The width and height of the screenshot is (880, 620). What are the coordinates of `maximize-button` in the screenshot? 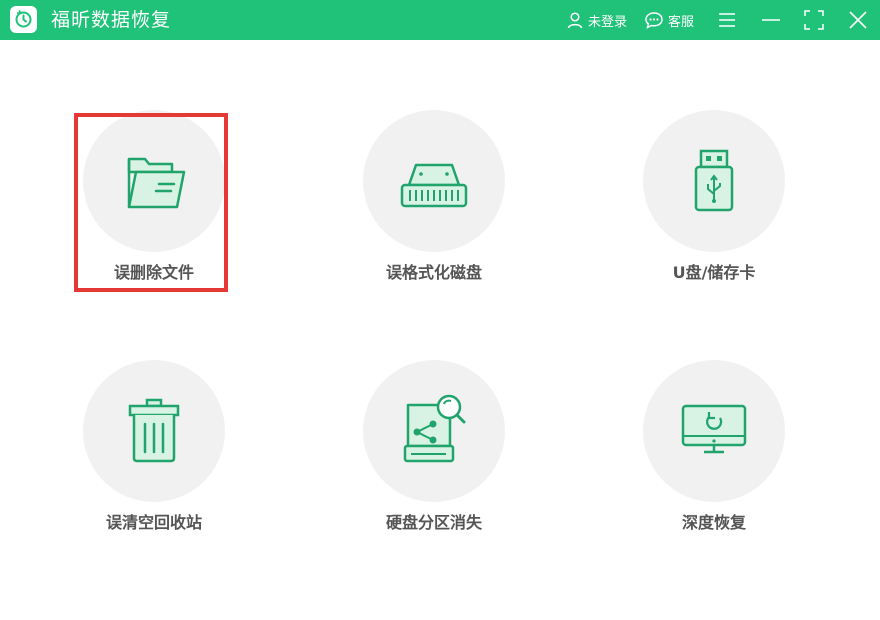 It's located at (814, 20).